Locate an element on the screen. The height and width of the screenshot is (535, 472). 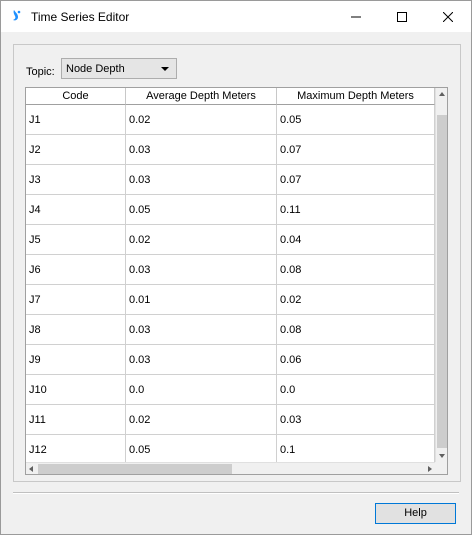
topic-selected-value: Node Depth is located at coordinates (95, 69).